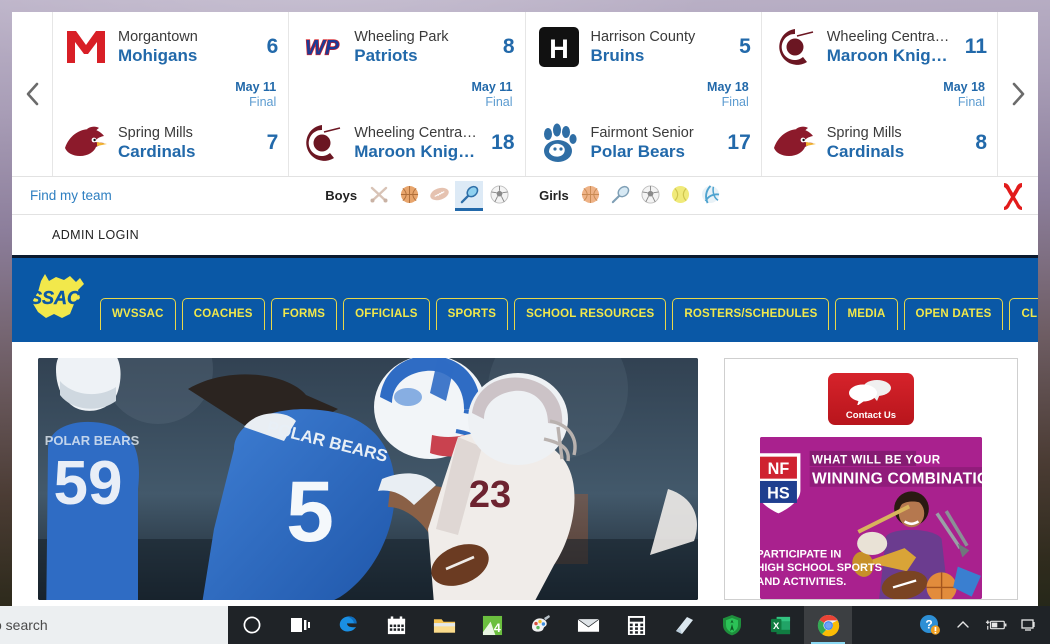 Image resolution: width=1050 pixels, height=644 pixels. Describe the element at coordinates (300, 625) in the screenshot. I see `task-view-icon` at that location.